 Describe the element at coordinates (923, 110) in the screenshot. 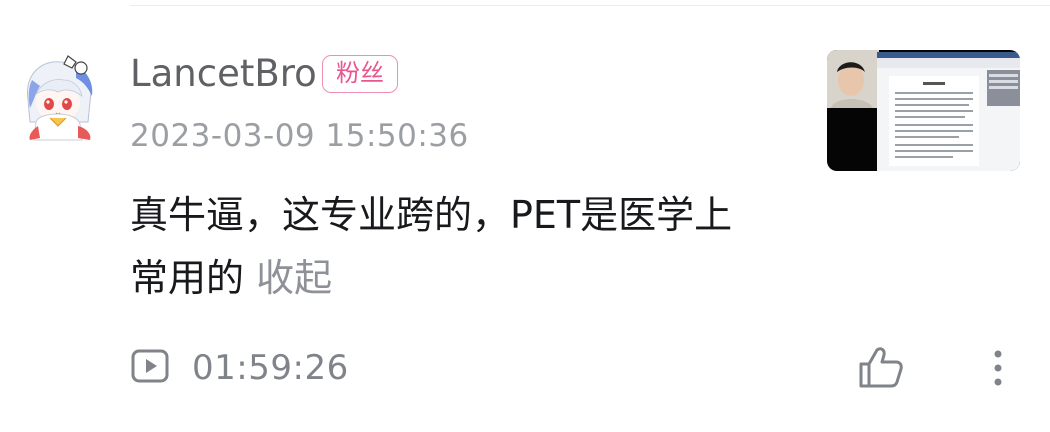

I see `video-thumbnail` at that location.